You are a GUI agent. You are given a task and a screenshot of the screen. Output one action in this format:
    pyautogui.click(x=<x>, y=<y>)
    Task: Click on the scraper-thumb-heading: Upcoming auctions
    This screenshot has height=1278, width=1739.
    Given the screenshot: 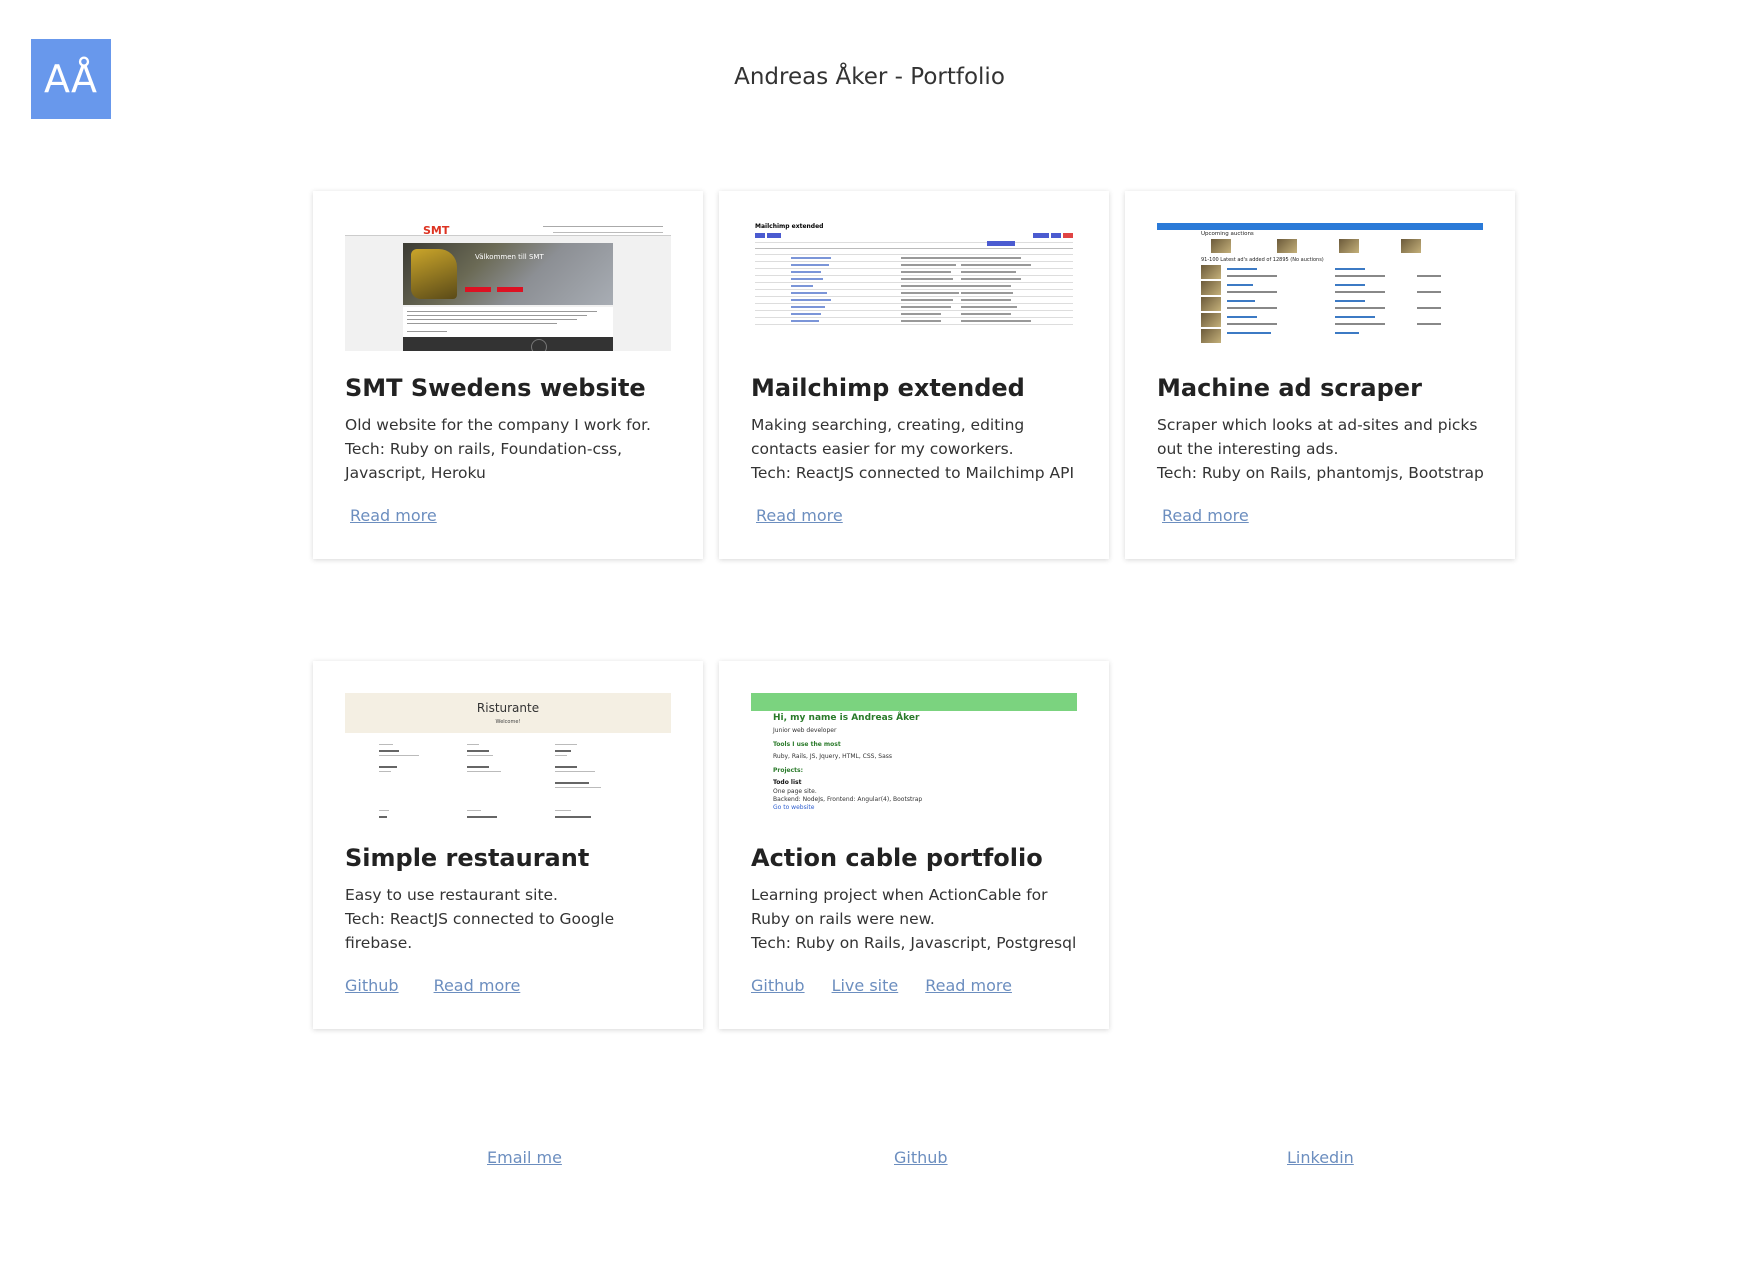 What is the action you would take?
    pyautogui.click(x=1227, y=234)
    